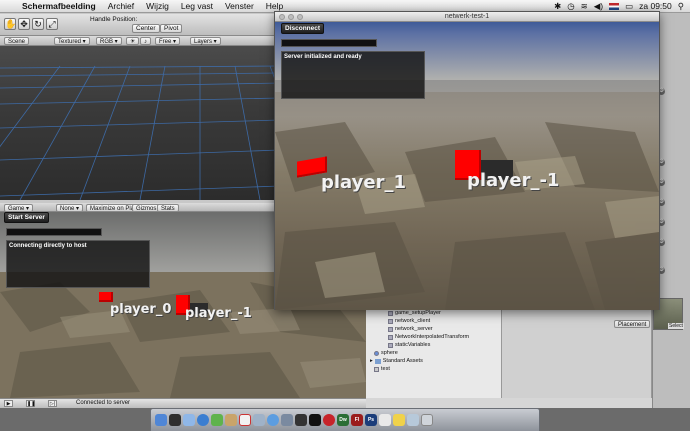  Describe the element at coordinates (598, 6) in the screenshot. I see `volume-icon: ◀)` at that location.